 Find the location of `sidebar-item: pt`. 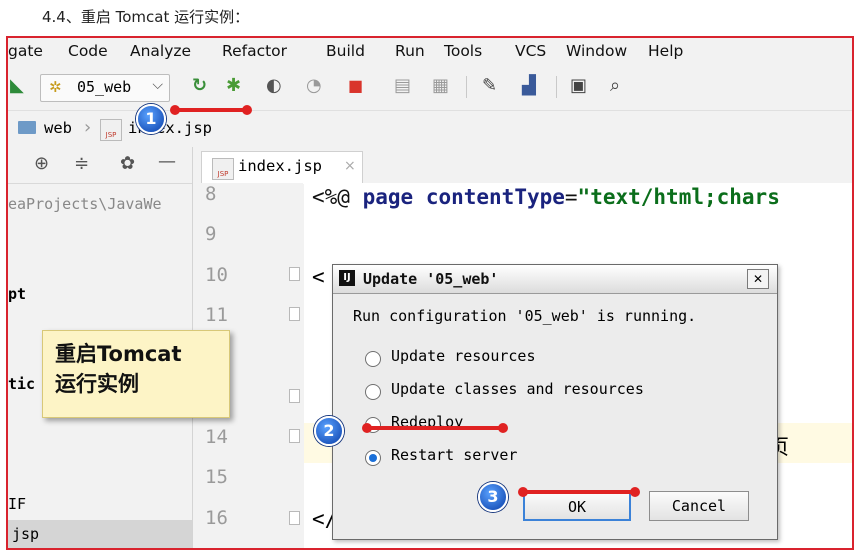

sidebar-item: pt is located at coordinates (17, 294).